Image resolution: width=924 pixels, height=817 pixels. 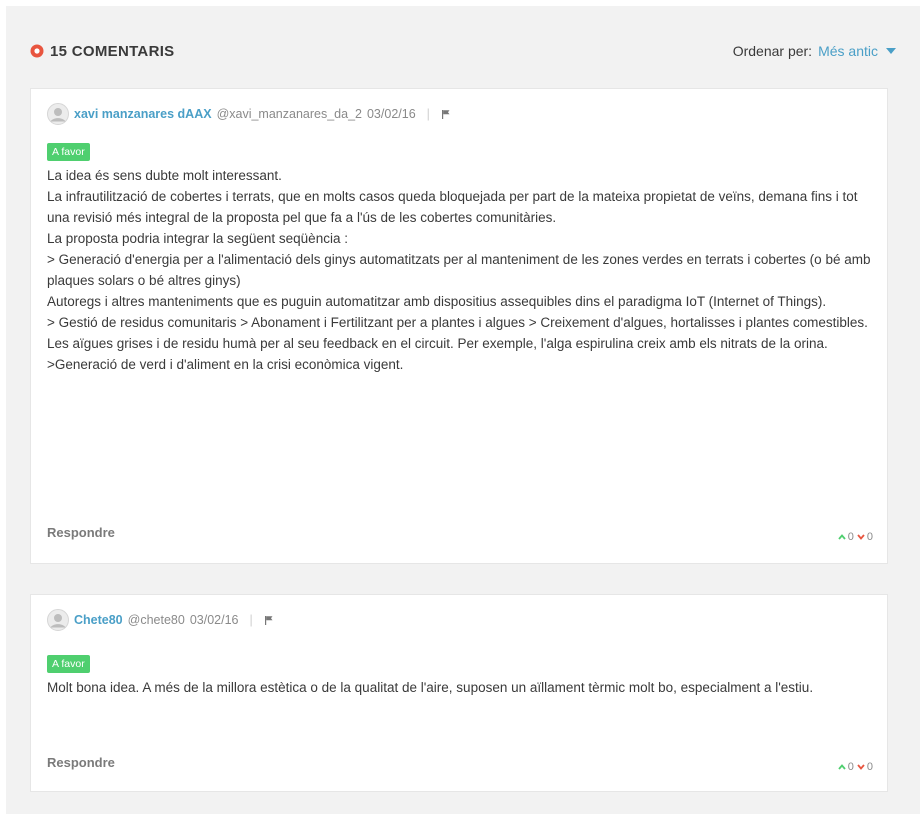 What do you see at coordinates (156, 620) in the screenshot?
I see `comment-handle: @chete80` at bounding box center [156, 620].